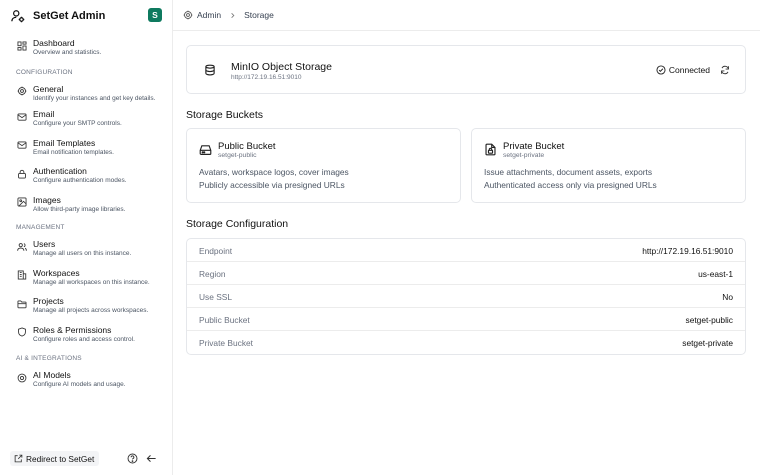 The width and height of the screenshot is (760, 475). Describe the element at coordinates (69, 16) in the screenshot. I see `brand-title: SetGet Admin` at that location.